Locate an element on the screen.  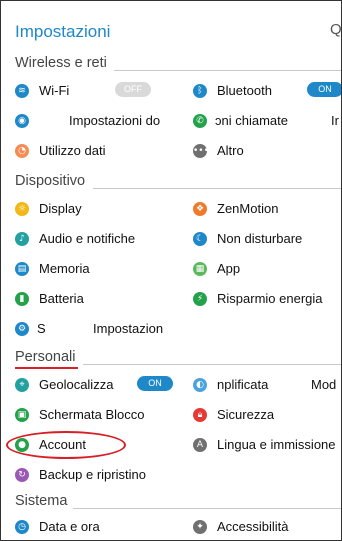
date-time-item: ◷ Data e ora is located at coordinates (95, 526).